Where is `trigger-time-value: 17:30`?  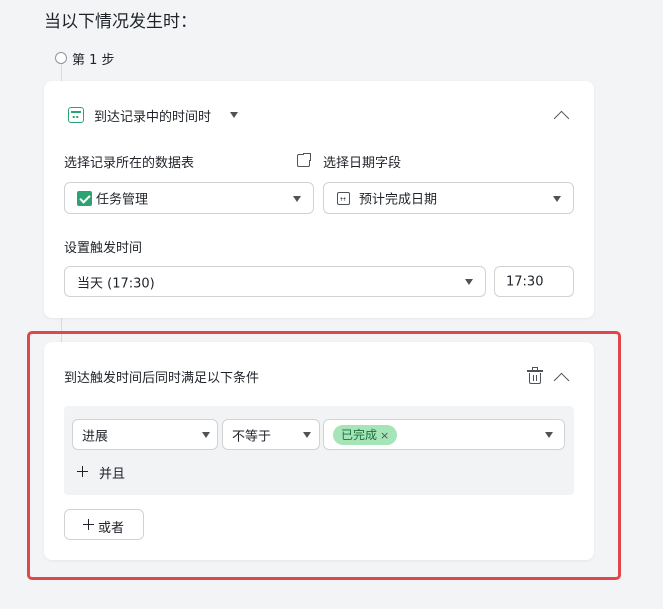
trigger-time-value: 17:30 is located at coordinates (525, 281).